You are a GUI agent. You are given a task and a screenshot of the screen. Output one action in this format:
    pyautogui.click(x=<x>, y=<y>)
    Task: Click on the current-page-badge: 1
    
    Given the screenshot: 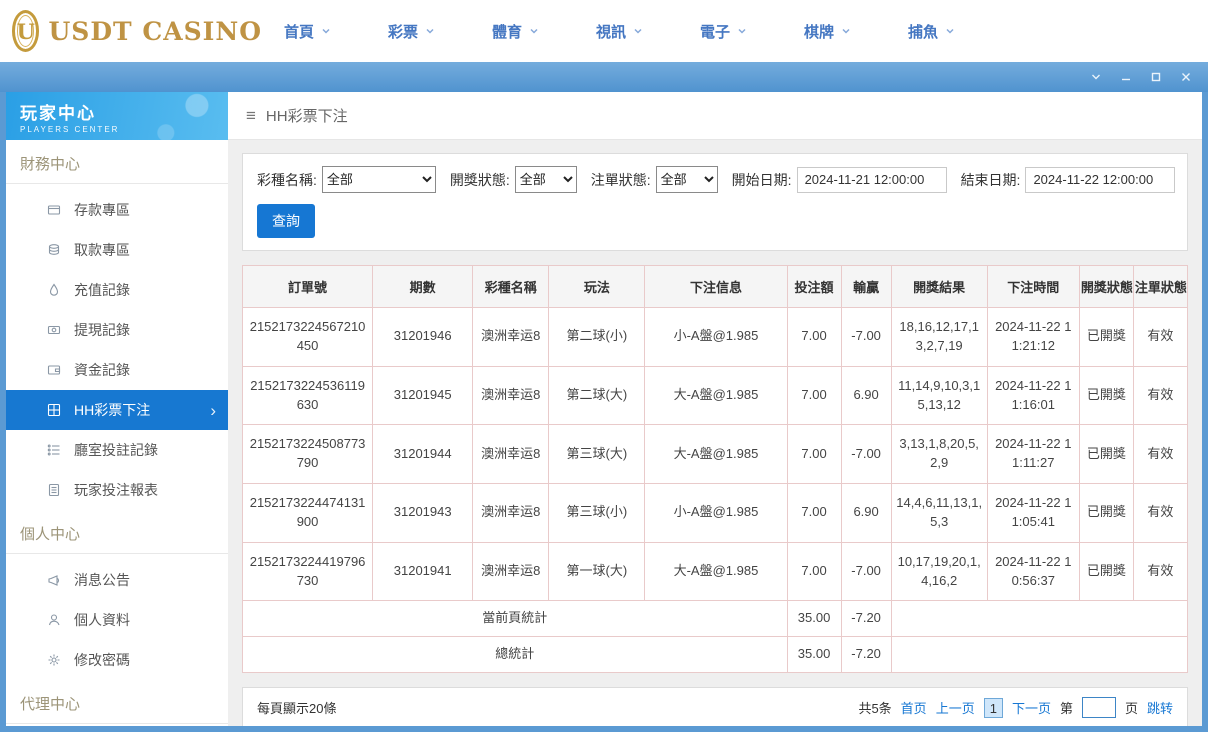 What is the action you would take?
    pyautogui.click(x=993, y=707)
    